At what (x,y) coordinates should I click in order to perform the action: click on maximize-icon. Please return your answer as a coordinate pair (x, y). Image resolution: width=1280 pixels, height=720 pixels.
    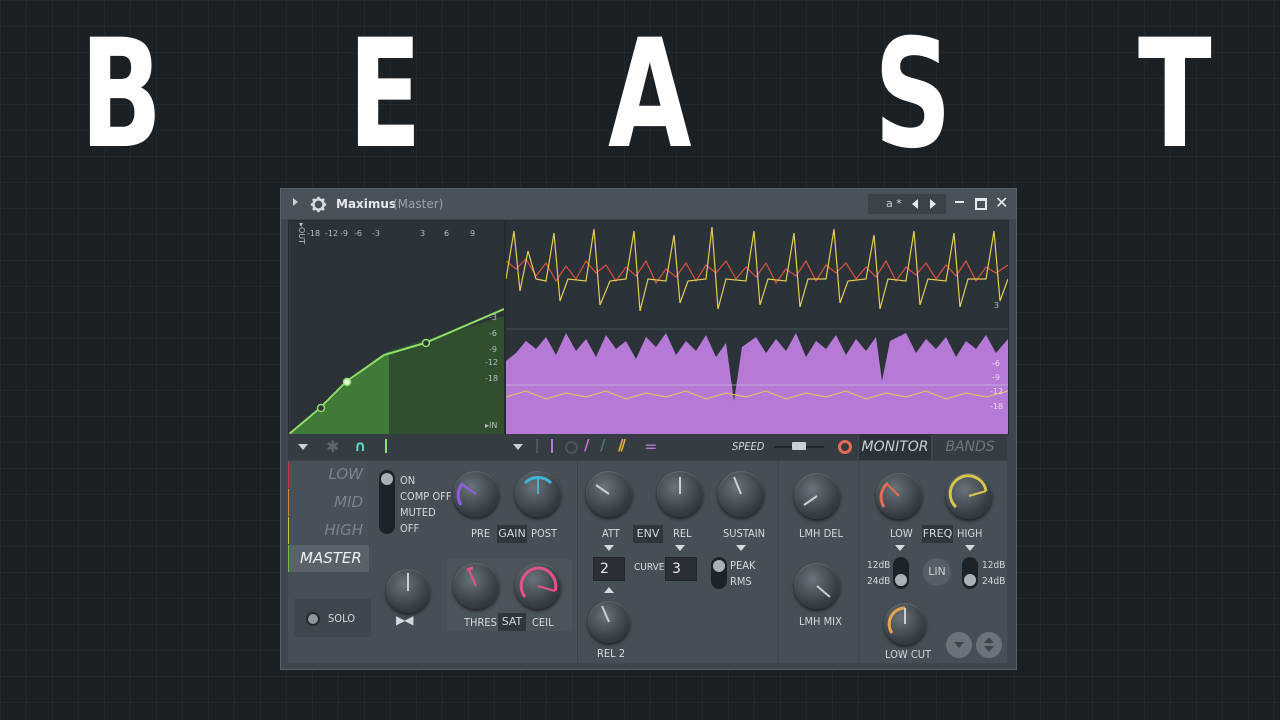
    Looking at the image, I should click on (981, 204).